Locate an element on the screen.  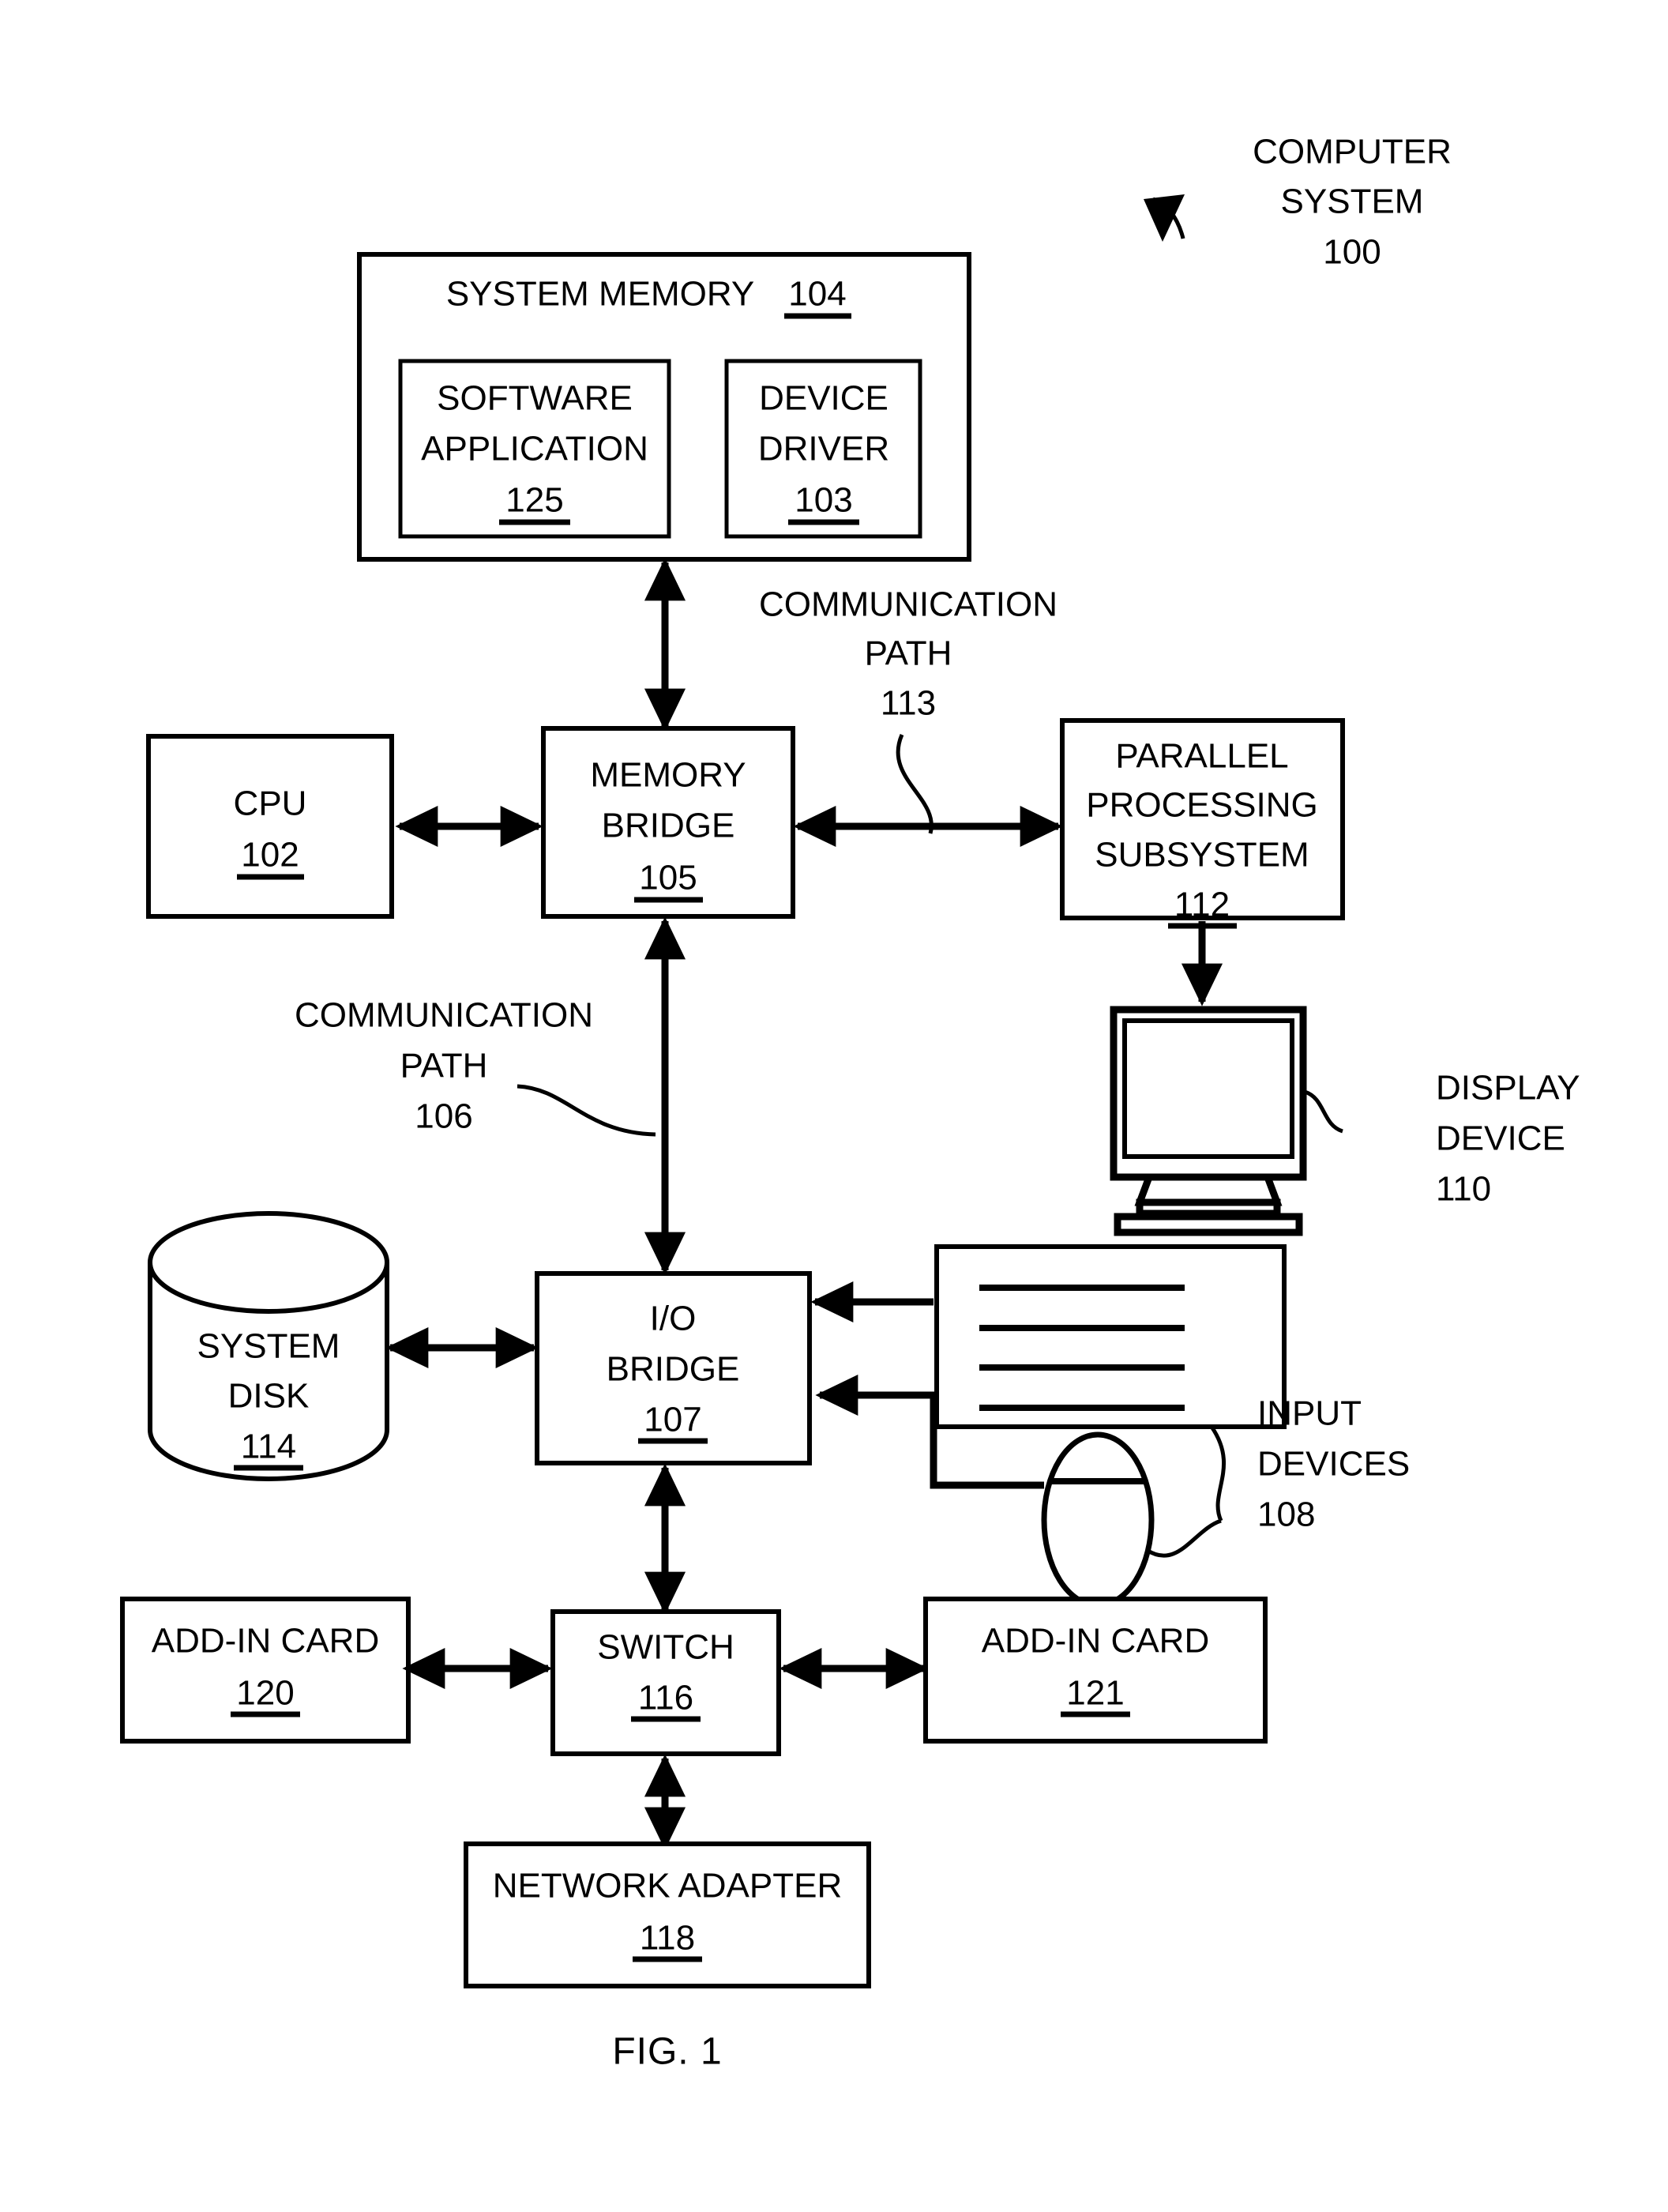
add-in-card-right-block: ADD-IN CARD 121 is located at coordinates (1095, 1671).